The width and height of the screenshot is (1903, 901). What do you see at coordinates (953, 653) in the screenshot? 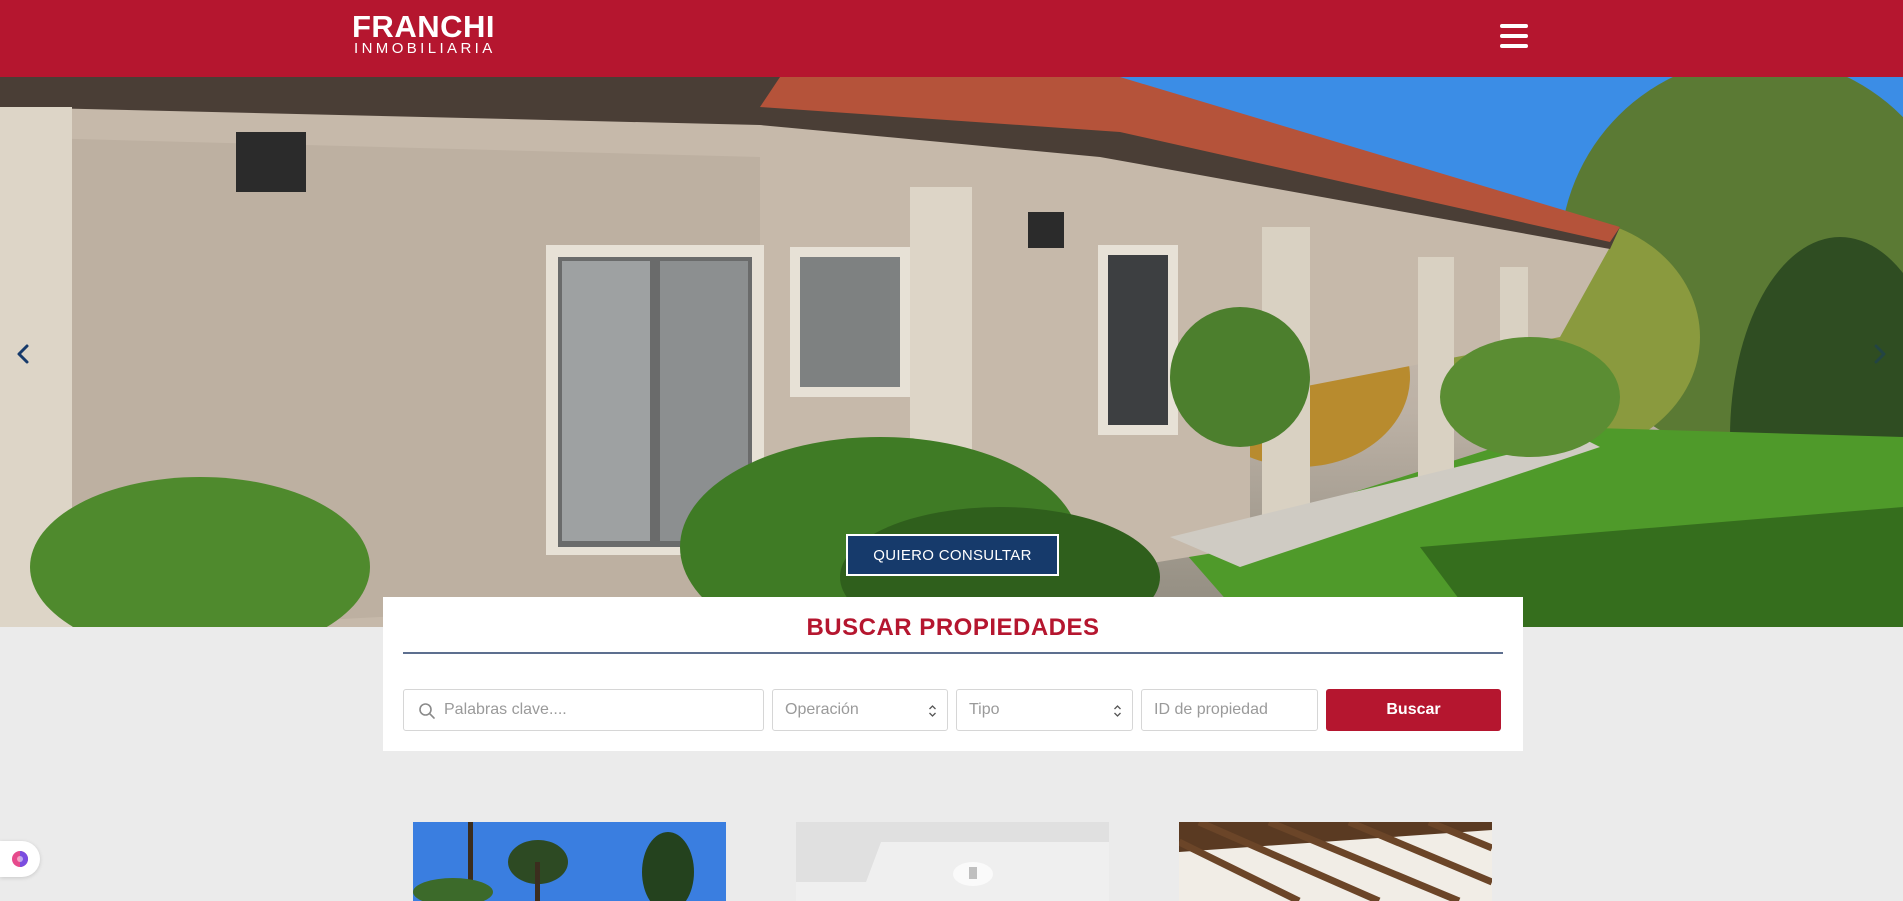
I see `search-divider` at bounding box center [953, 653].